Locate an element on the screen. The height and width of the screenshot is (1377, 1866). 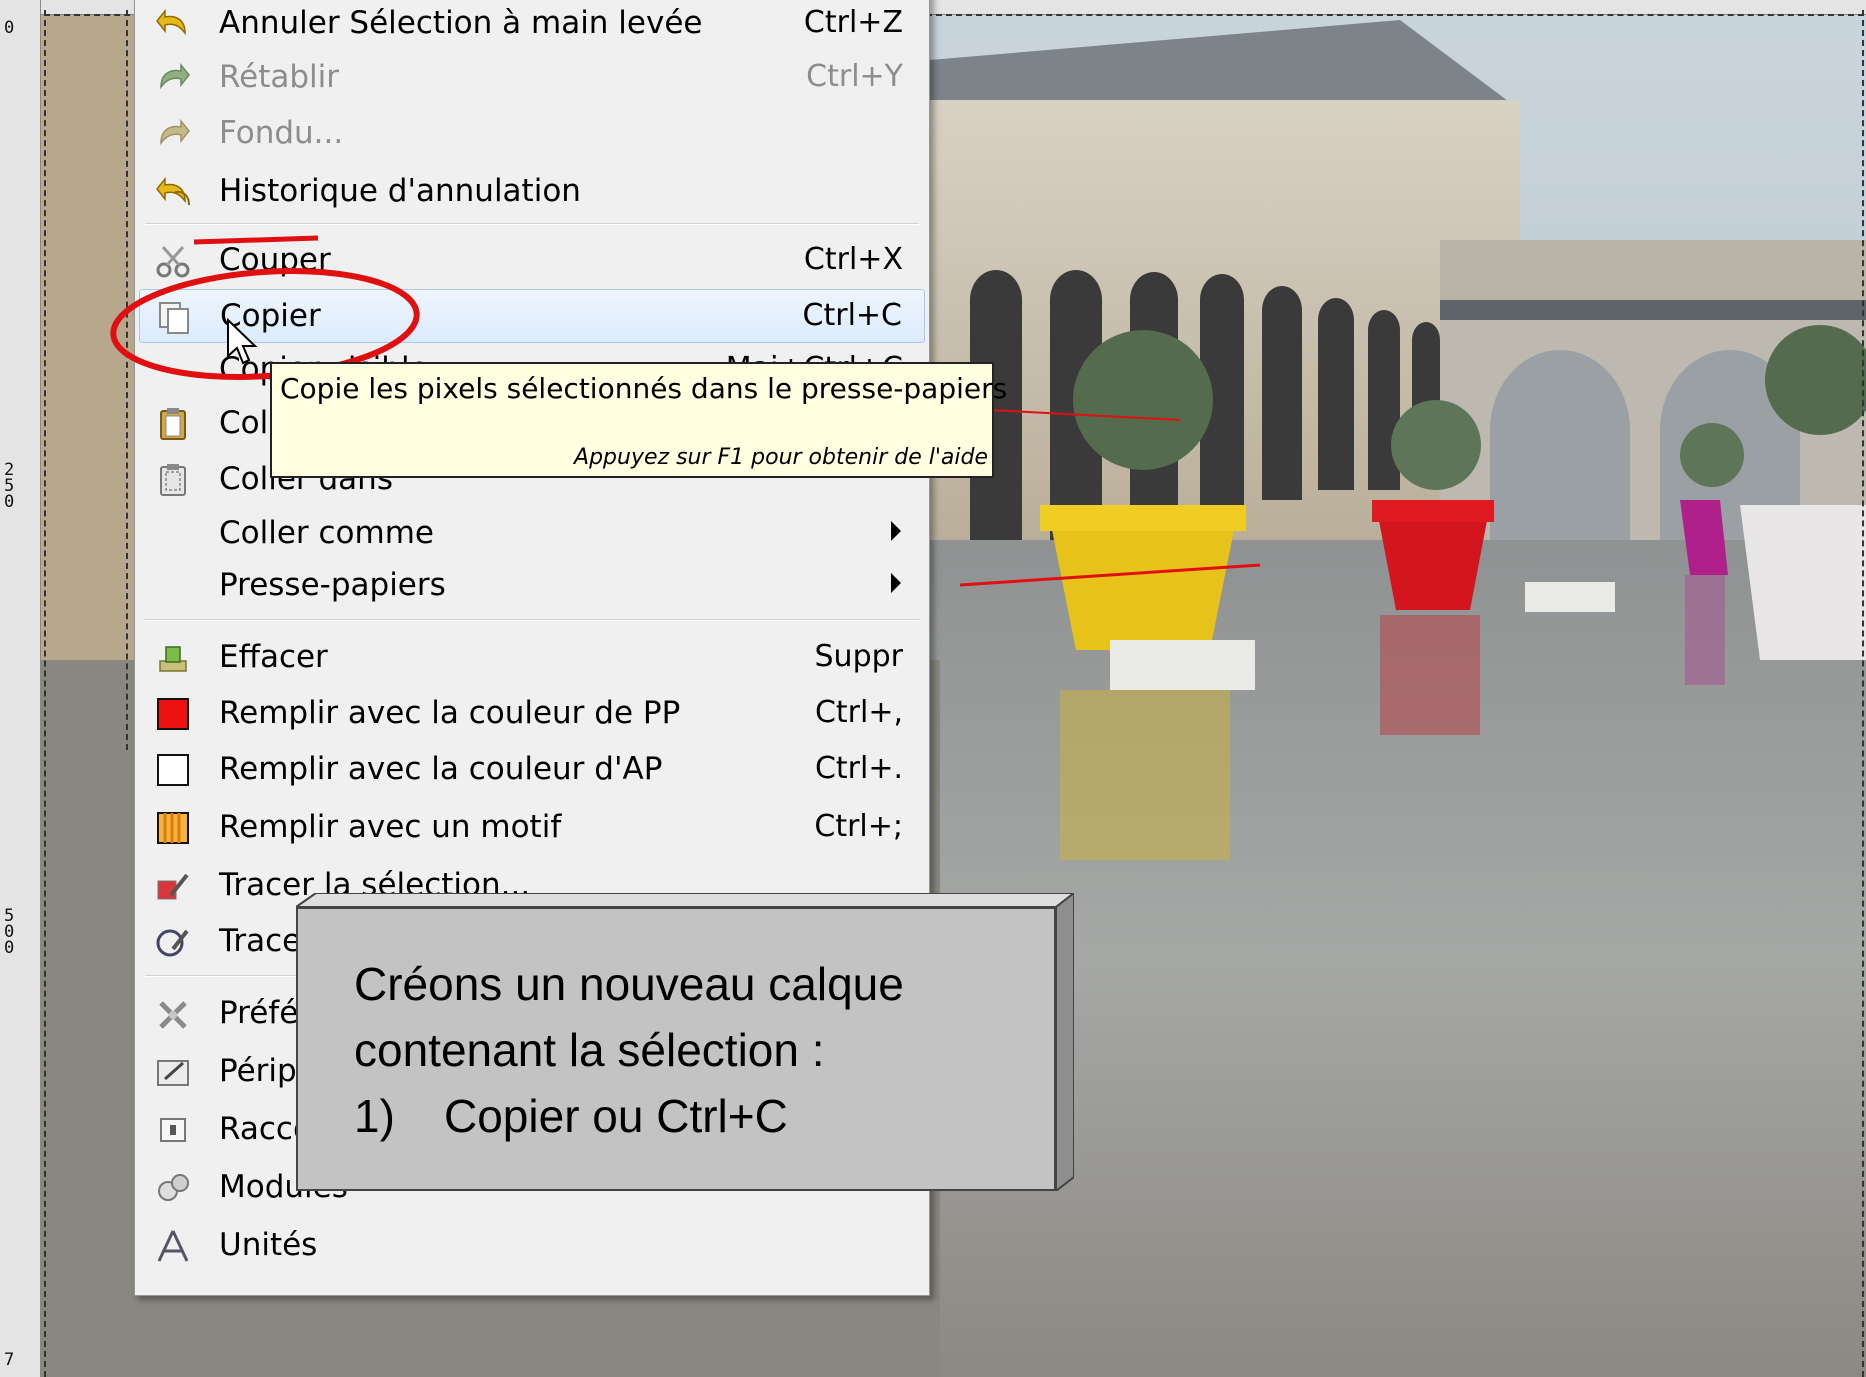
menu-item-fill-bg: Remplir avec la couleur d'AP Ctrl+. is located at coordinates (532, 769).